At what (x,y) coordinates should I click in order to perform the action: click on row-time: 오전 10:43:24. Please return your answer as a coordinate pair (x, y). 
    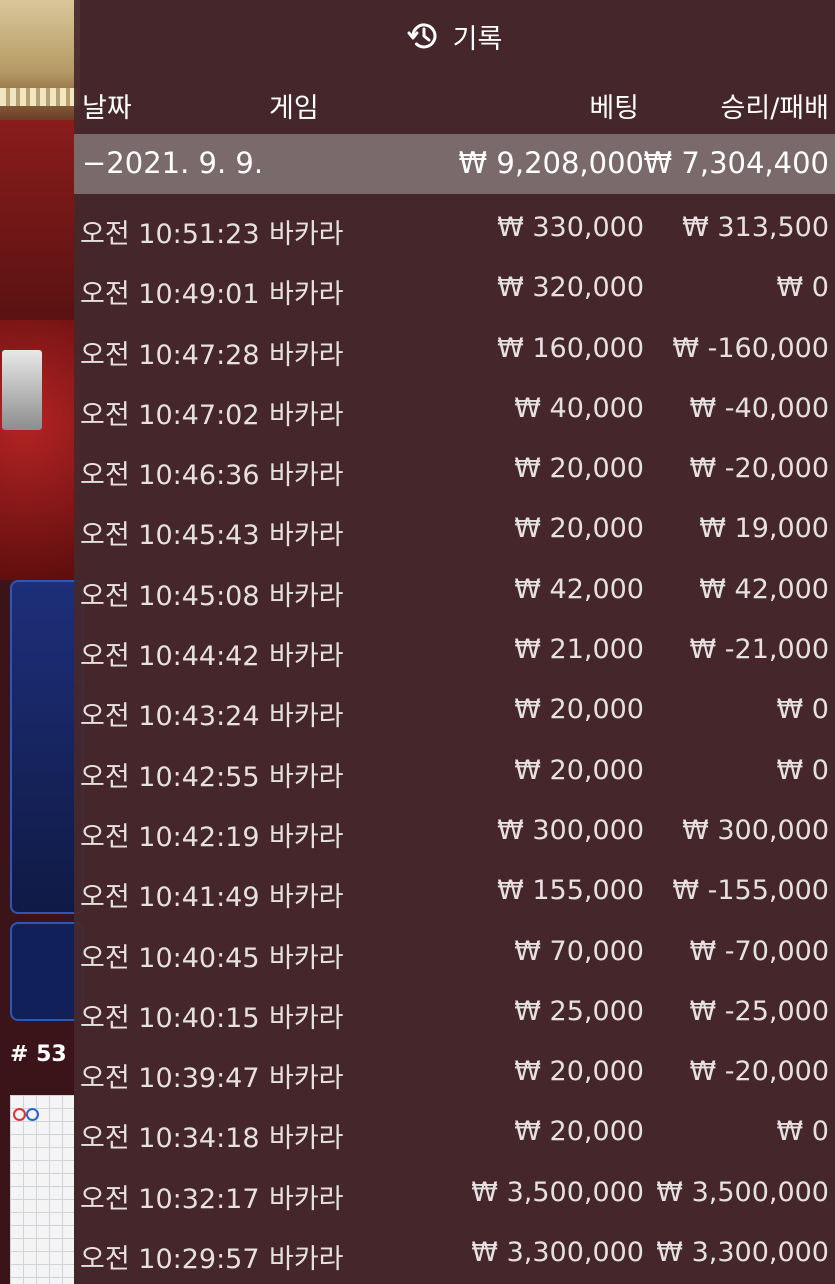
    Looking at the image, I should click on (170, 717).